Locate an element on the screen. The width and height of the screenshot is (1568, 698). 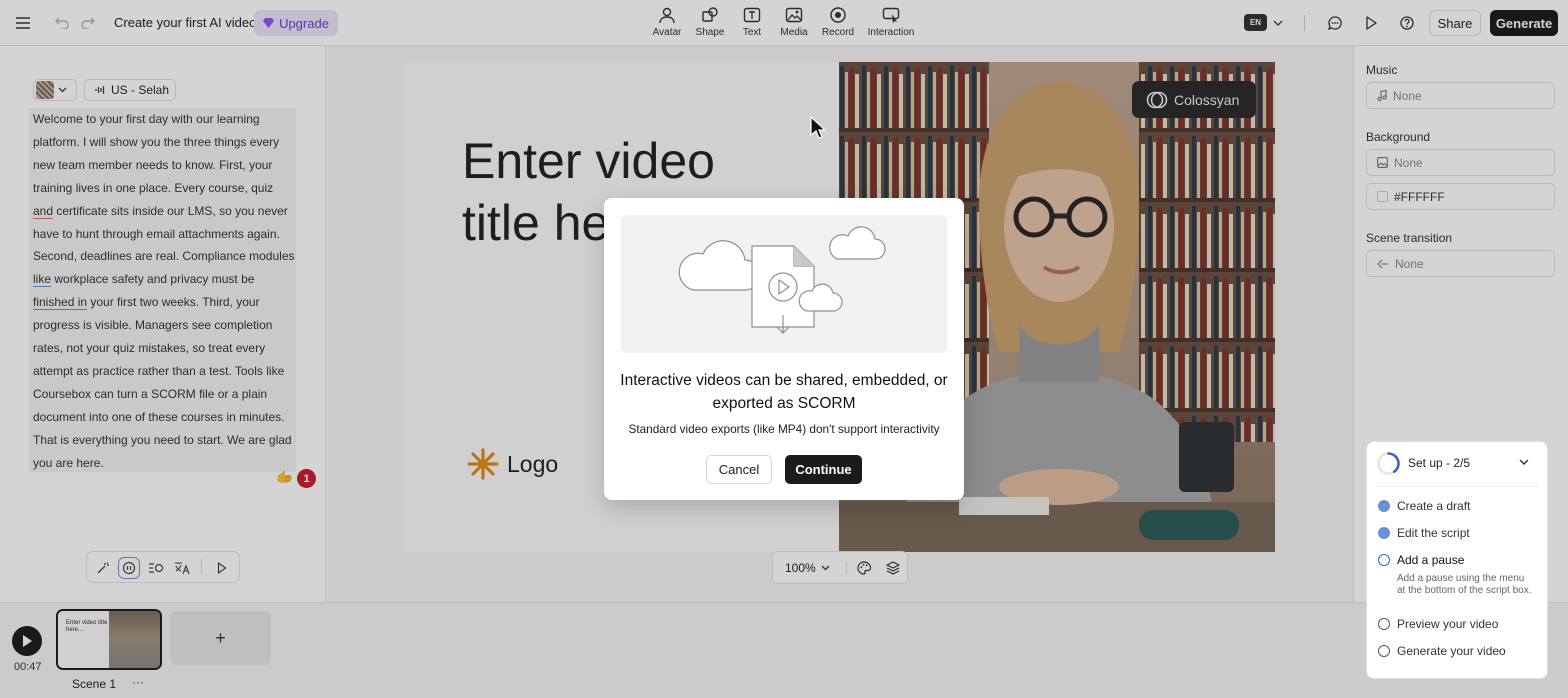
setup-item: Generate your video is located at coordinates (1451, 651).